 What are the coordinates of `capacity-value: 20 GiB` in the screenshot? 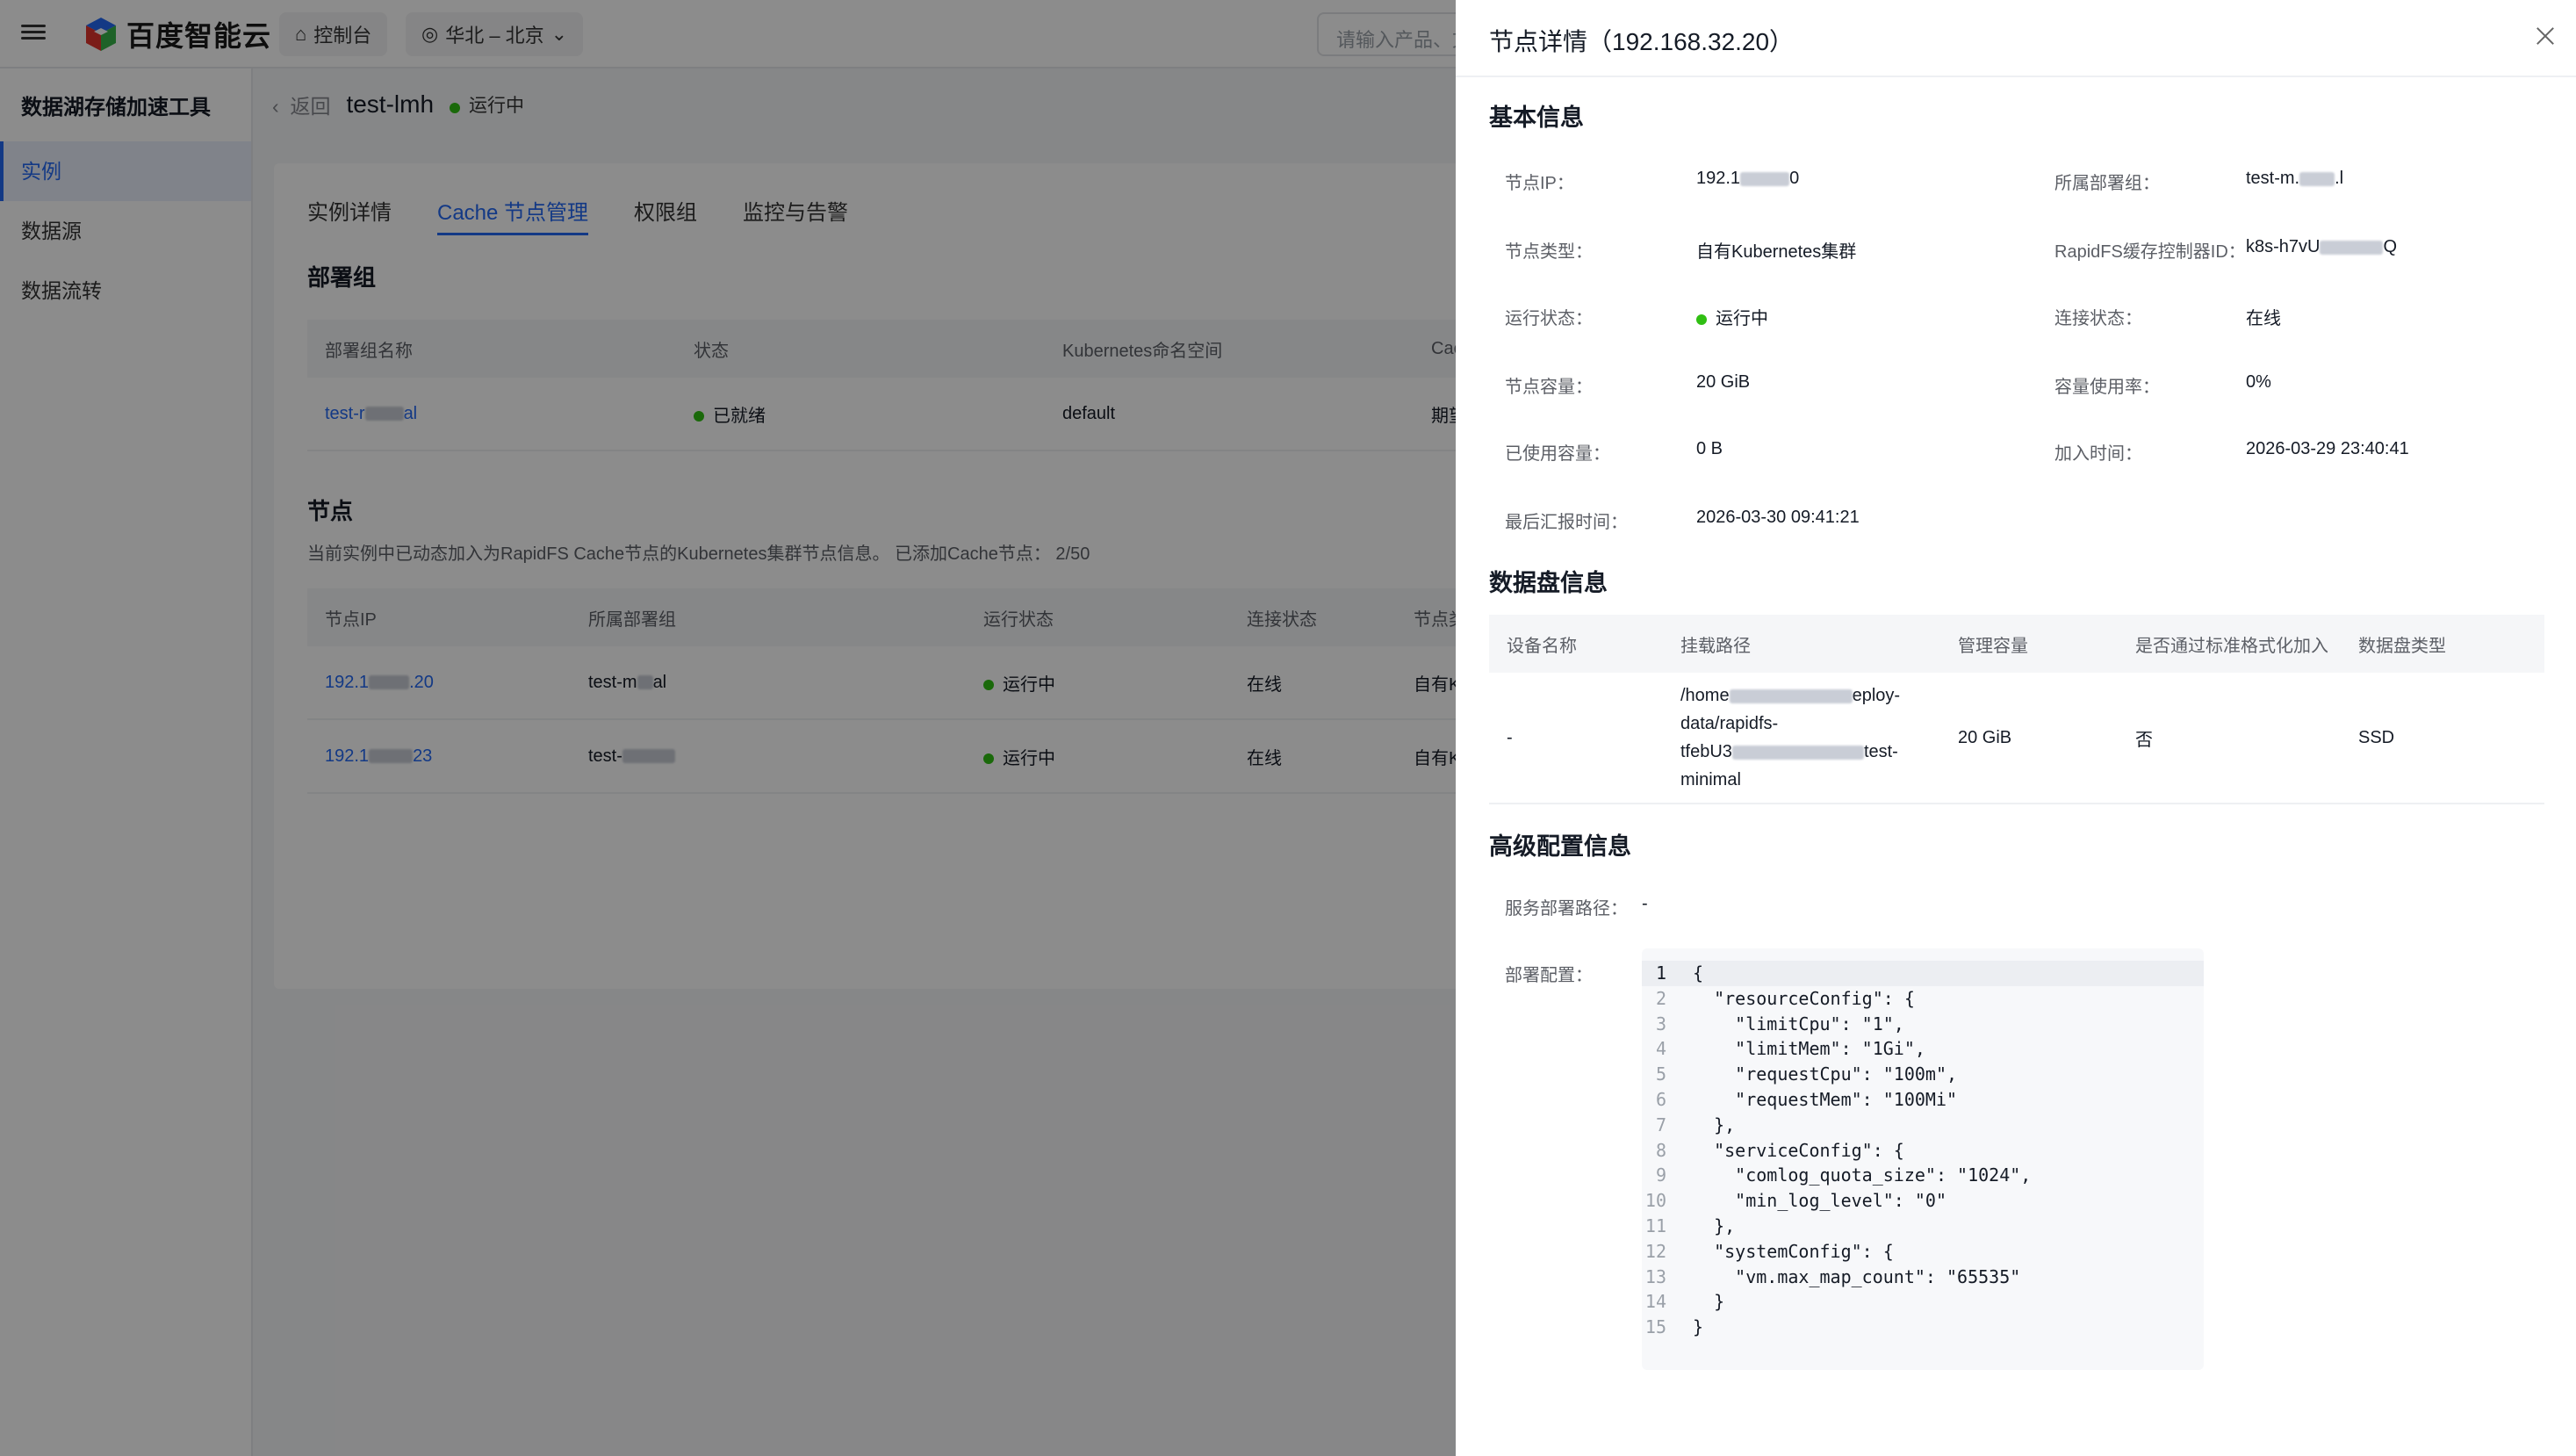 It's located at (1723, 382).